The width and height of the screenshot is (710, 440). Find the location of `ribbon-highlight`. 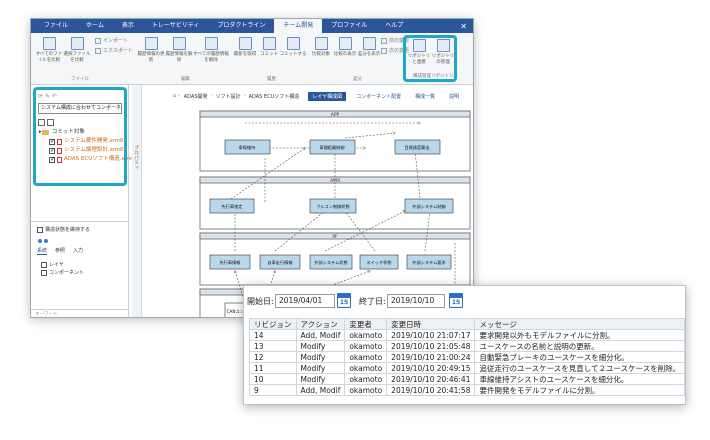

ribbon-highlight is located at coordinates (430, 58).